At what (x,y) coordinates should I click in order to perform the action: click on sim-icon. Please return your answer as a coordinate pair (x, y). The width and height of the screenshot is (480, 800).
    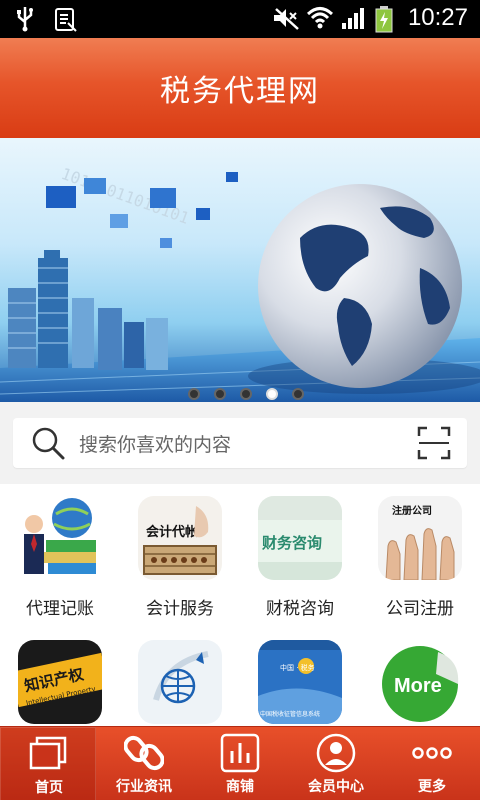
    Looking at the image, I should click on (66, 19).